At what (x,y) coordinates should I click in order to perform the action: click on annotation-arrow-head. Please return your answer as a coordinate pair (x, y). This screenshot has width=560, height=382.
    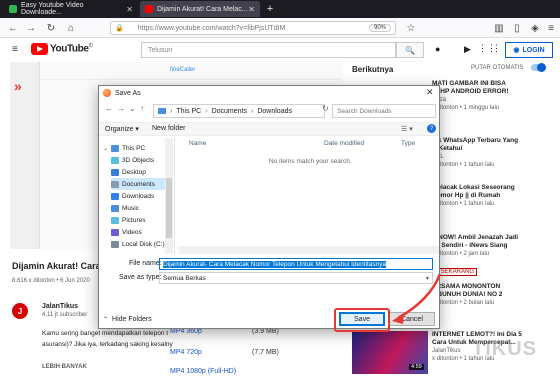
    Looking at the image, I should click on (398, 318).